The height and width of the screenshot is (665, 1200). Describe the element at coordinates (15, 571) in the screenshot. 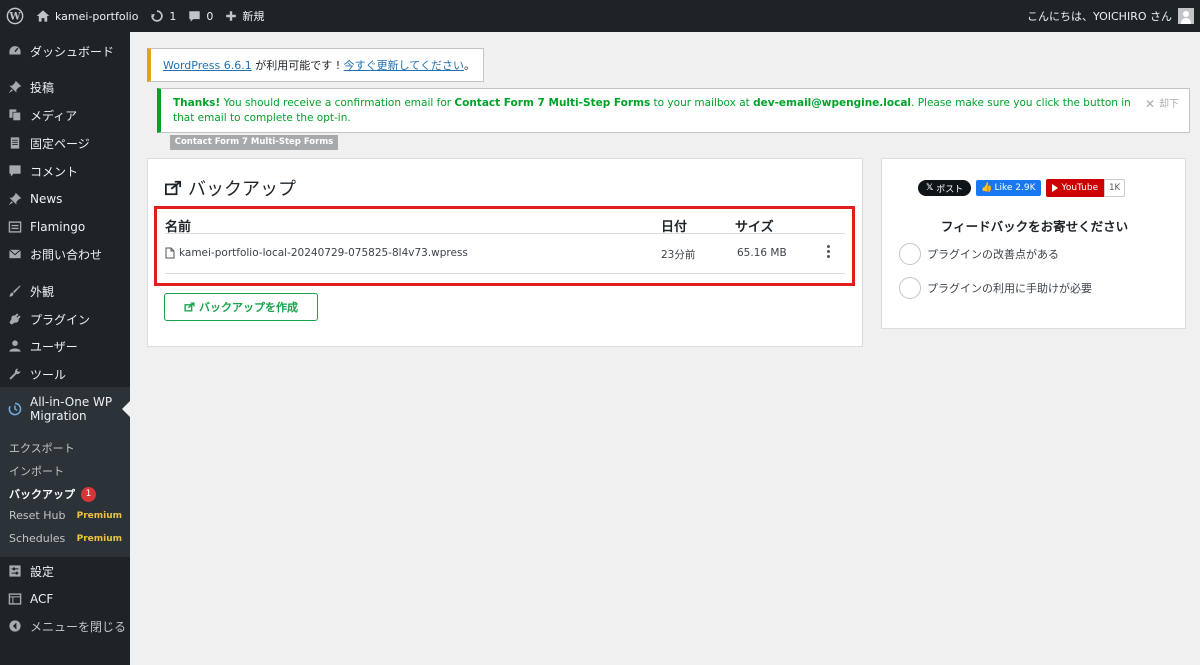

I see `settings-icon` at that location.